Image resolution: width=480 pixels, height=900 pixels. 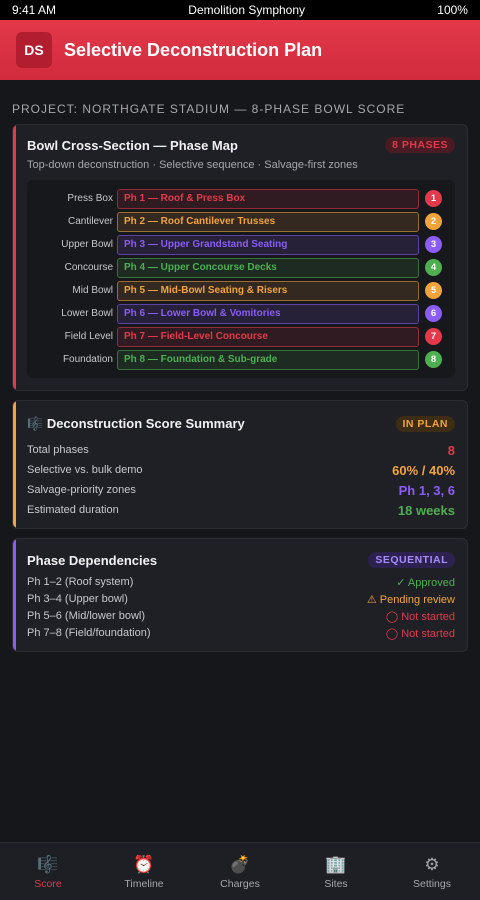 What do you see at coordinates (268, 244) in the screenshot?
I see `phase-bar: Ph 3 — Upper Grandstand Seating` at bounding box center [268, 244].